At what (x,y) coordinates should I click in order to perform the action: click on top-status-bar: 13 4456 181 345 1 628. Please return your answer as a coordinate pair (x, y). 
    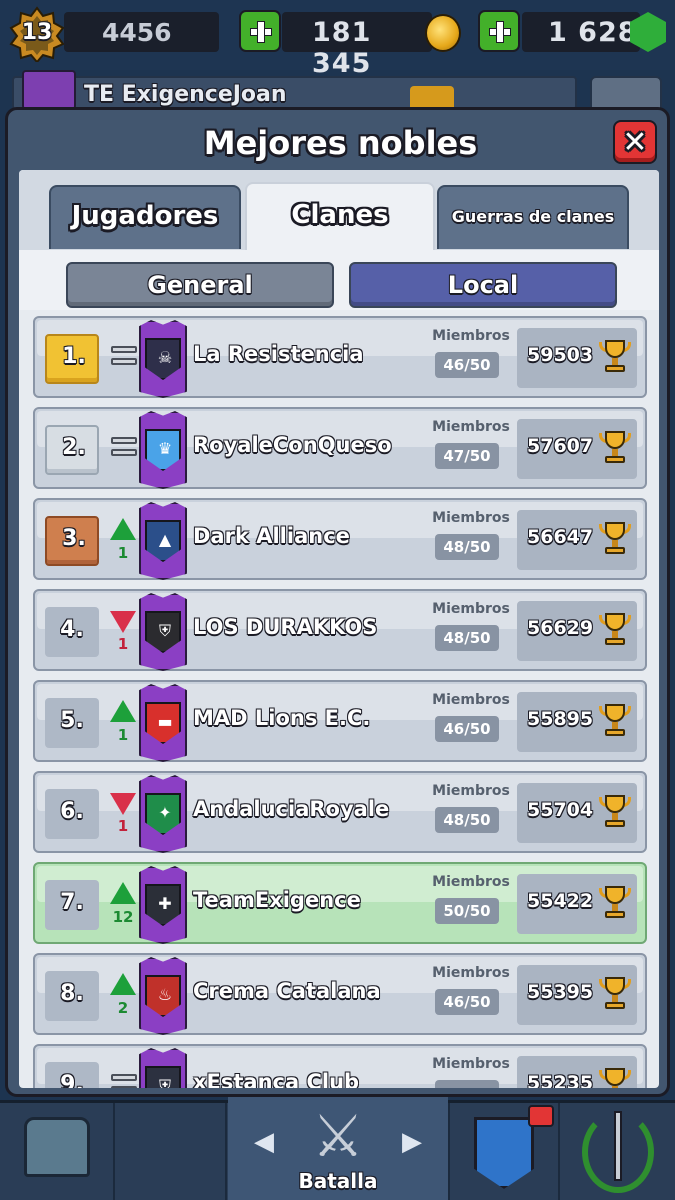
    Looking at the image, I should click on (337, 39).